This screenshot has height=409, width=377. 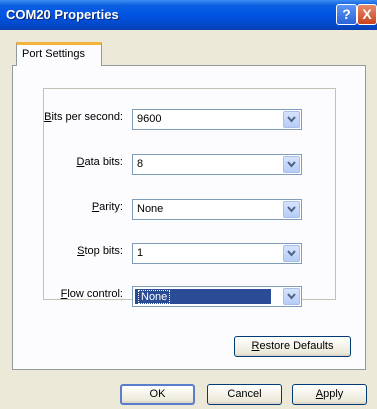 What do you see at coordinates (217, 296) in the screenshot?
I see `flow-control-select: None` at bounding box center [217, 296].